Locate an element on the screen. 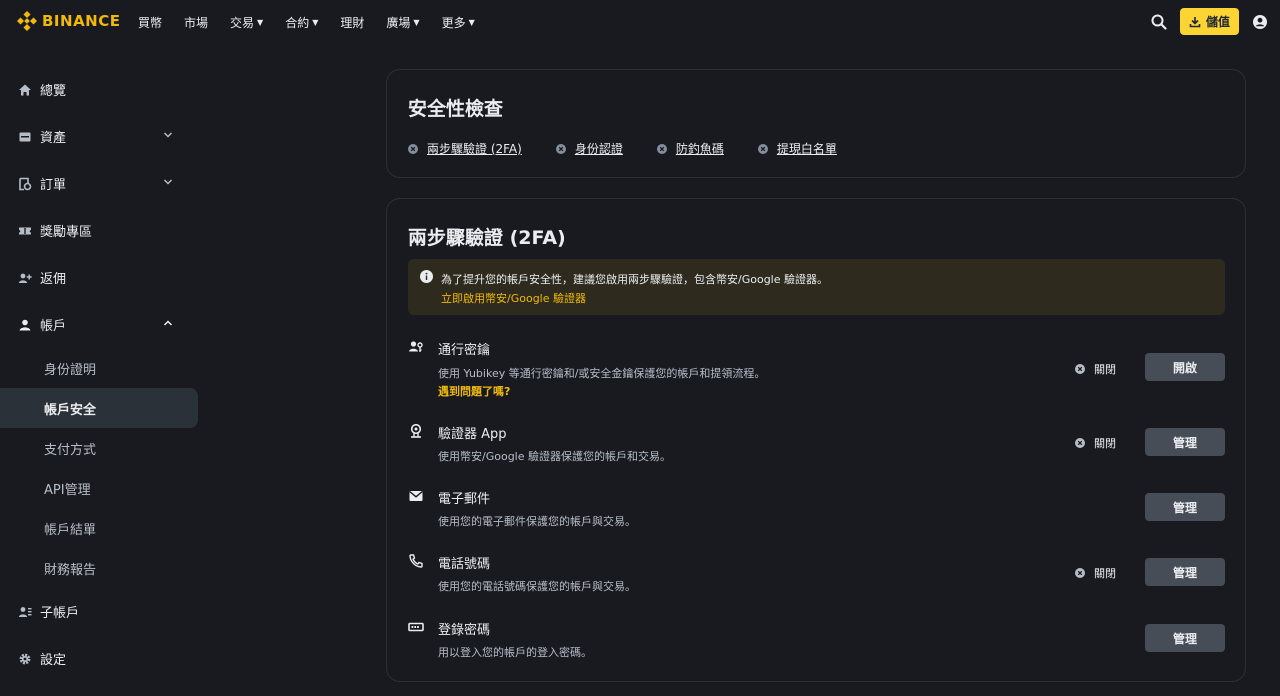  twofa-title: 兩步驟驗證 (2FA) is located at coordinates (487, 238).